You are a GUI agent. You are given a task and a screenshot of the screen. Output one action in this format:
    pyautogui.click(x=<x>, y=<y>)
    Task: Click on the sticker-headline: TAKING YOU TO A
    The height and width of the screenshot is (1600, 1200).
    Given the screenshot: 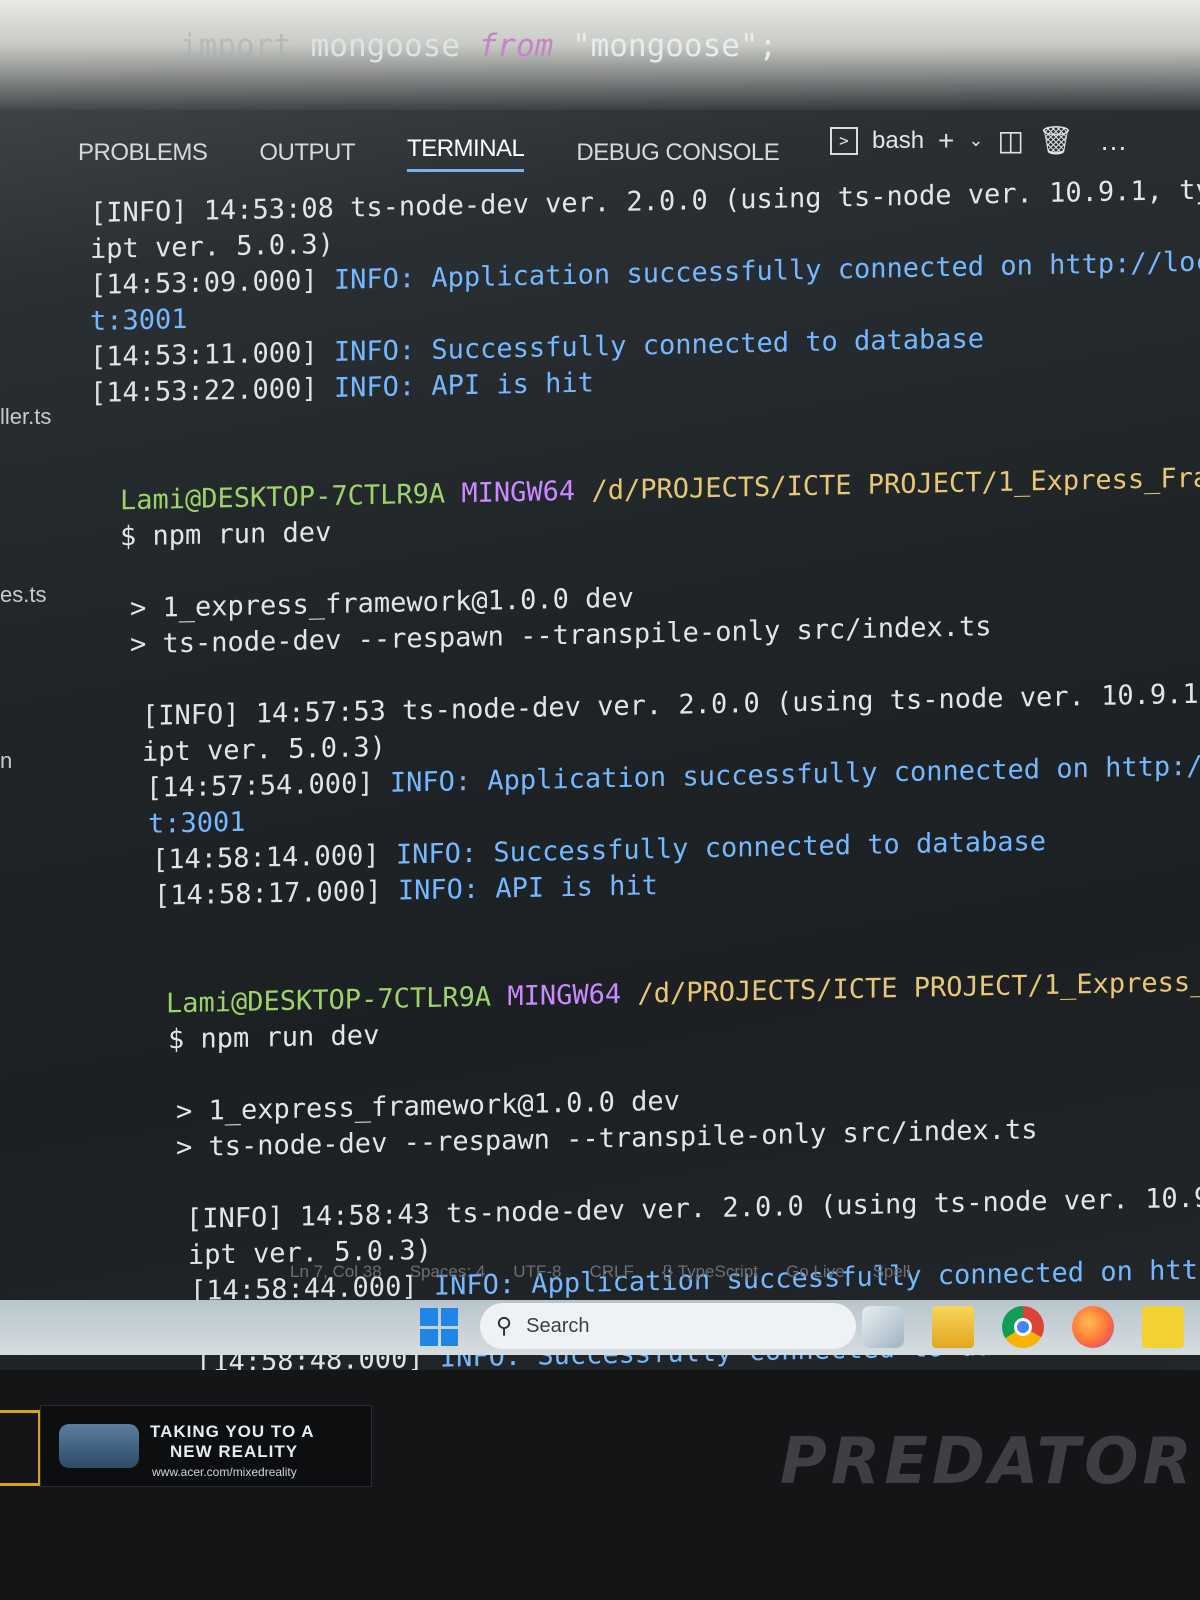 What is the action you would take?
    pyautogui.click(x=232, y=1431)
    